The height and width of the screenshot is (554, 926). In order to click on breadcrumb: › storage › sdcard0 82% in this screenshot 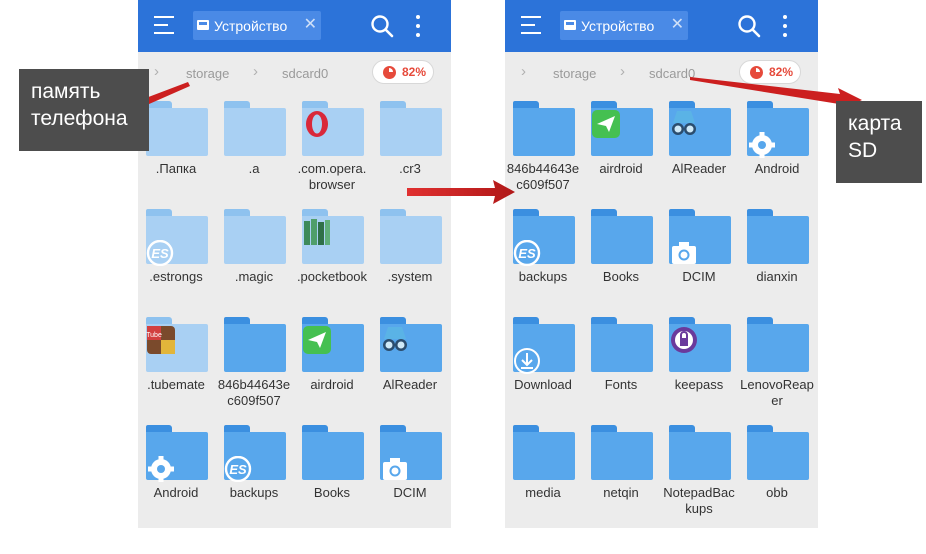, I will do `click(294, 73)`.